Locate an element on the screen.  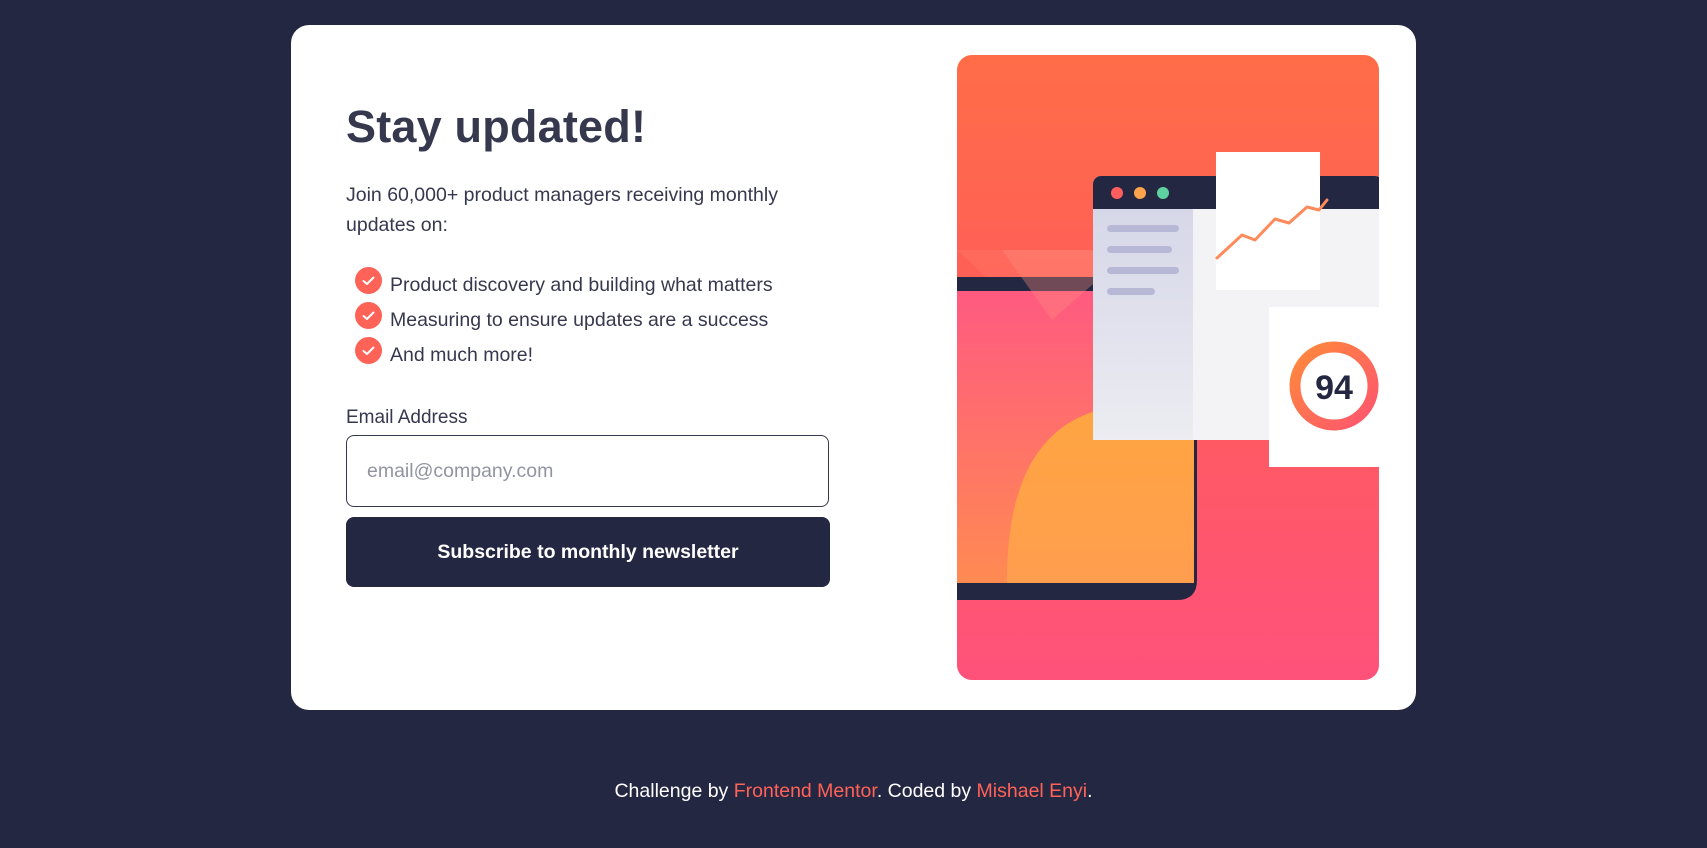
score-label: 94 is located at coordinates (1334, 388).